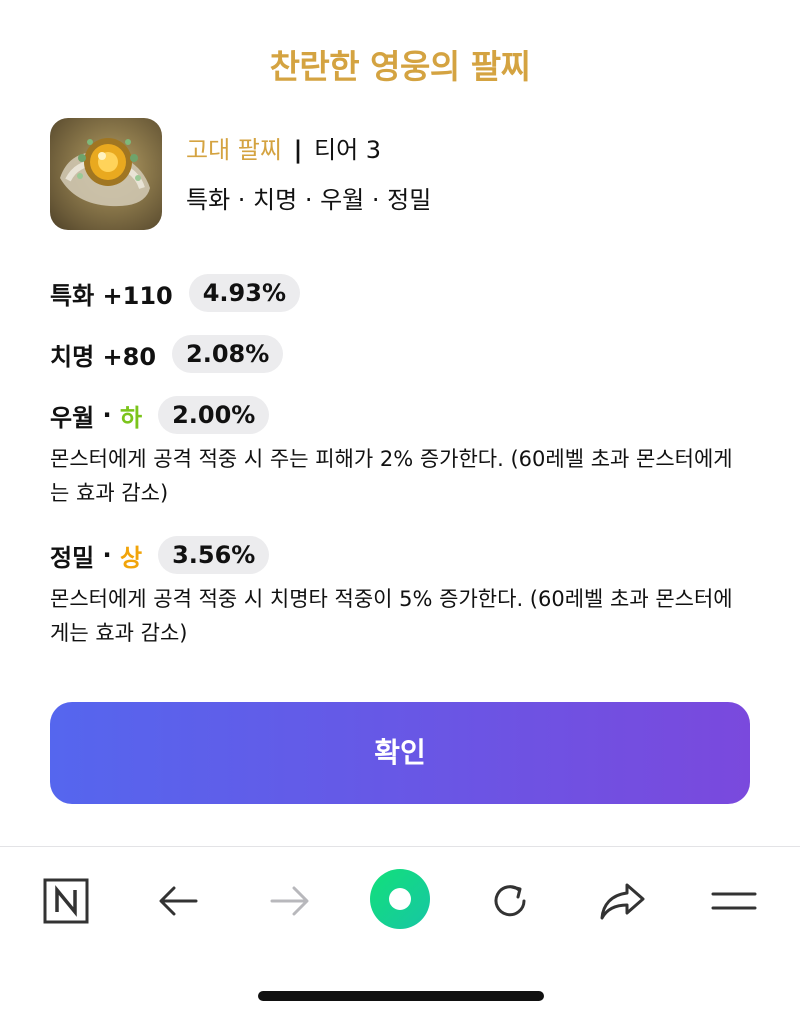 This screenshot has height=1018, width=800. What do you see at coordinates (309, 200) in the screenshot?
I see `item-stat-summary: 특화 · 치명 · 우월 · 정밀` at bounding box center [309, 200].